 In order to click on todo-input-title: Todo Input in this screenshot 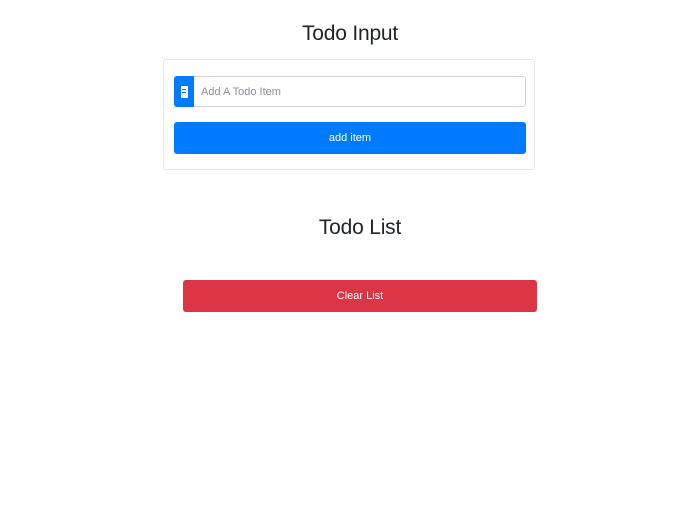, I will do `click(350, 33)`.